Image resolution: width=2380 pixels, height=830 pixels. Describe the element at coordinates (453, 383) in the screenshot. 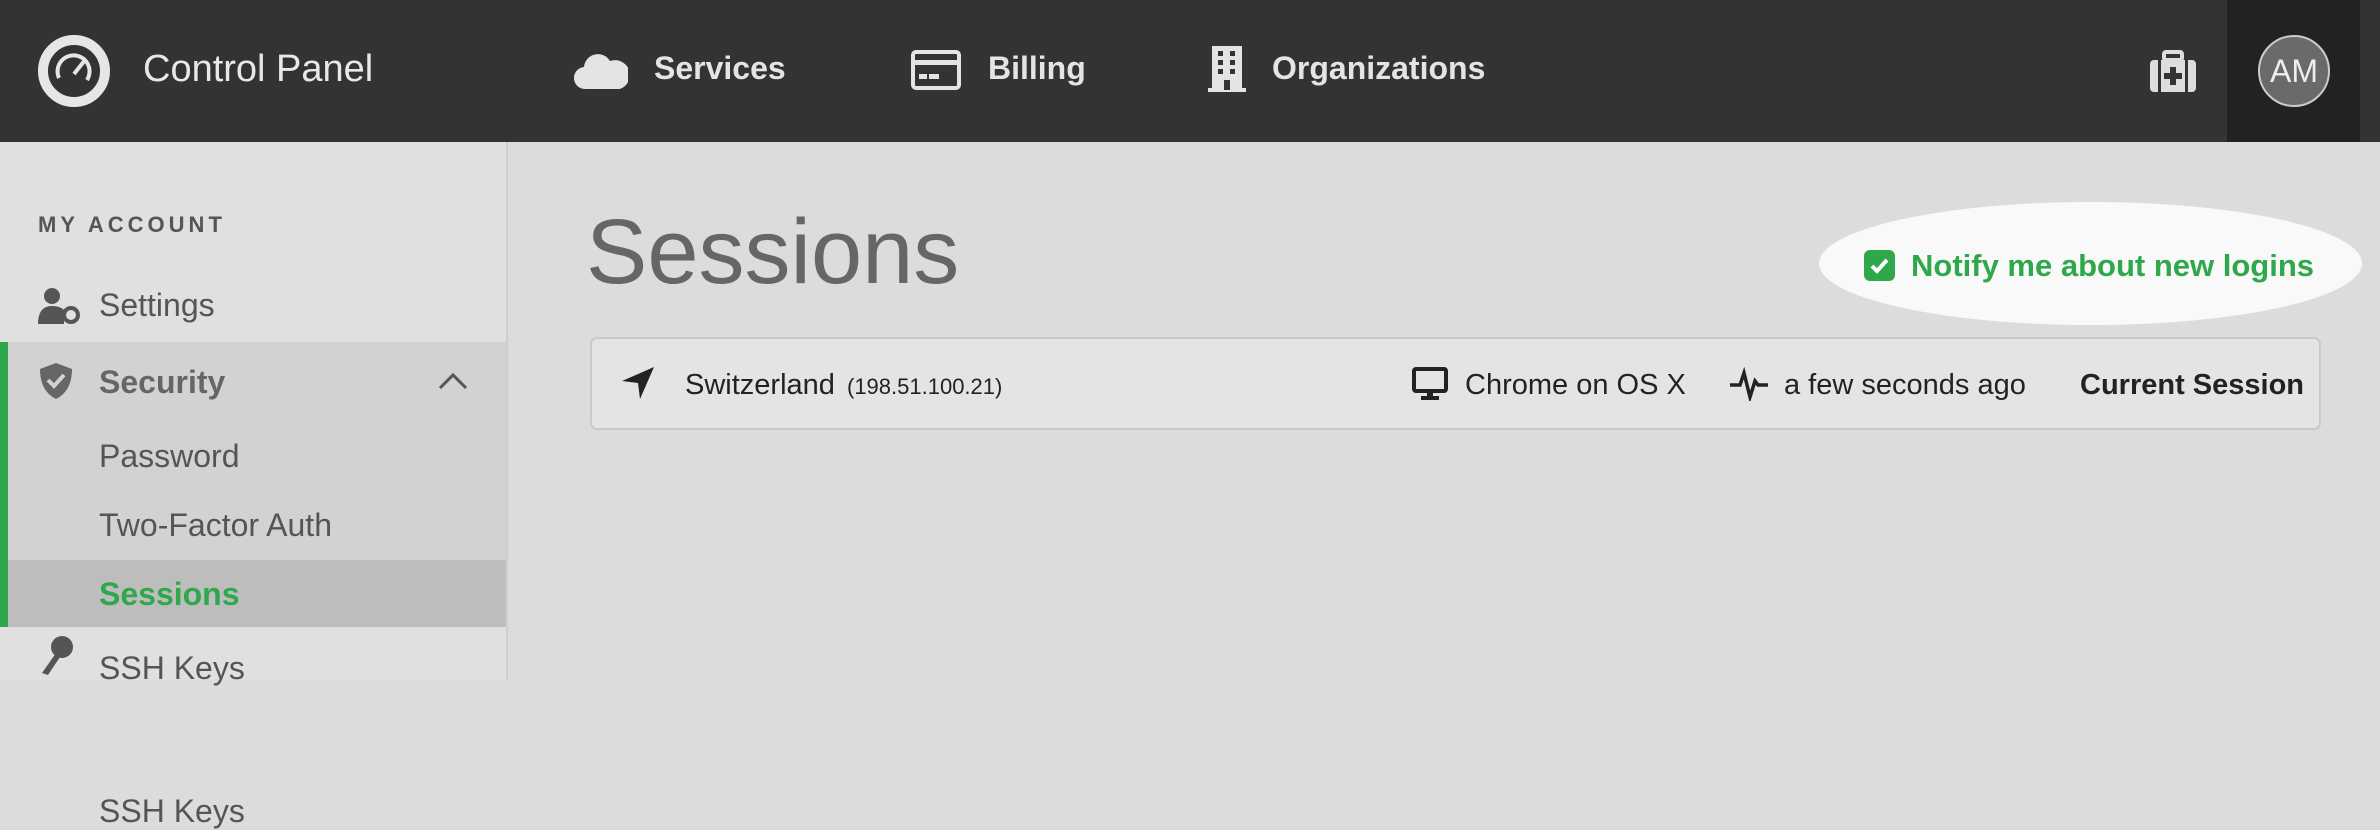

I see `chevron-up-icon` at that location.